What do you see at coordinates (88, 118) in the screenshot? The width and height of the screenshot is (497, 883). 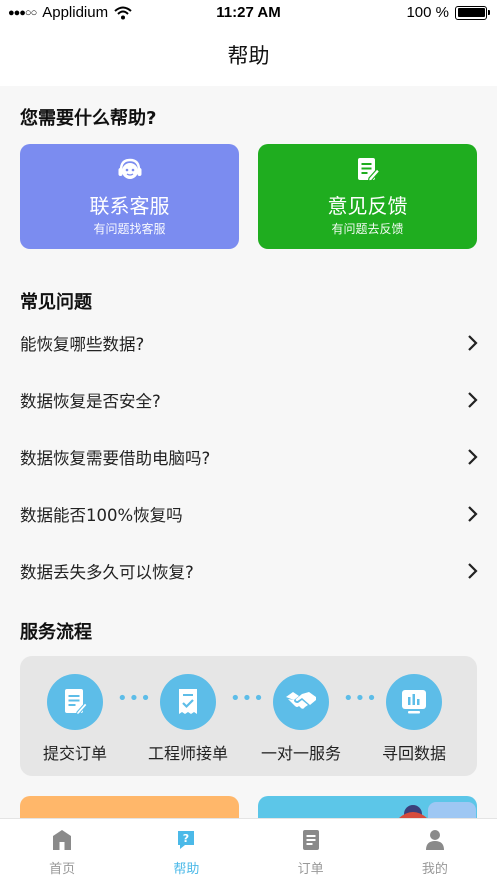 I see `help-heading: 您需要什么帮助?` at bounding box center [88, 118].